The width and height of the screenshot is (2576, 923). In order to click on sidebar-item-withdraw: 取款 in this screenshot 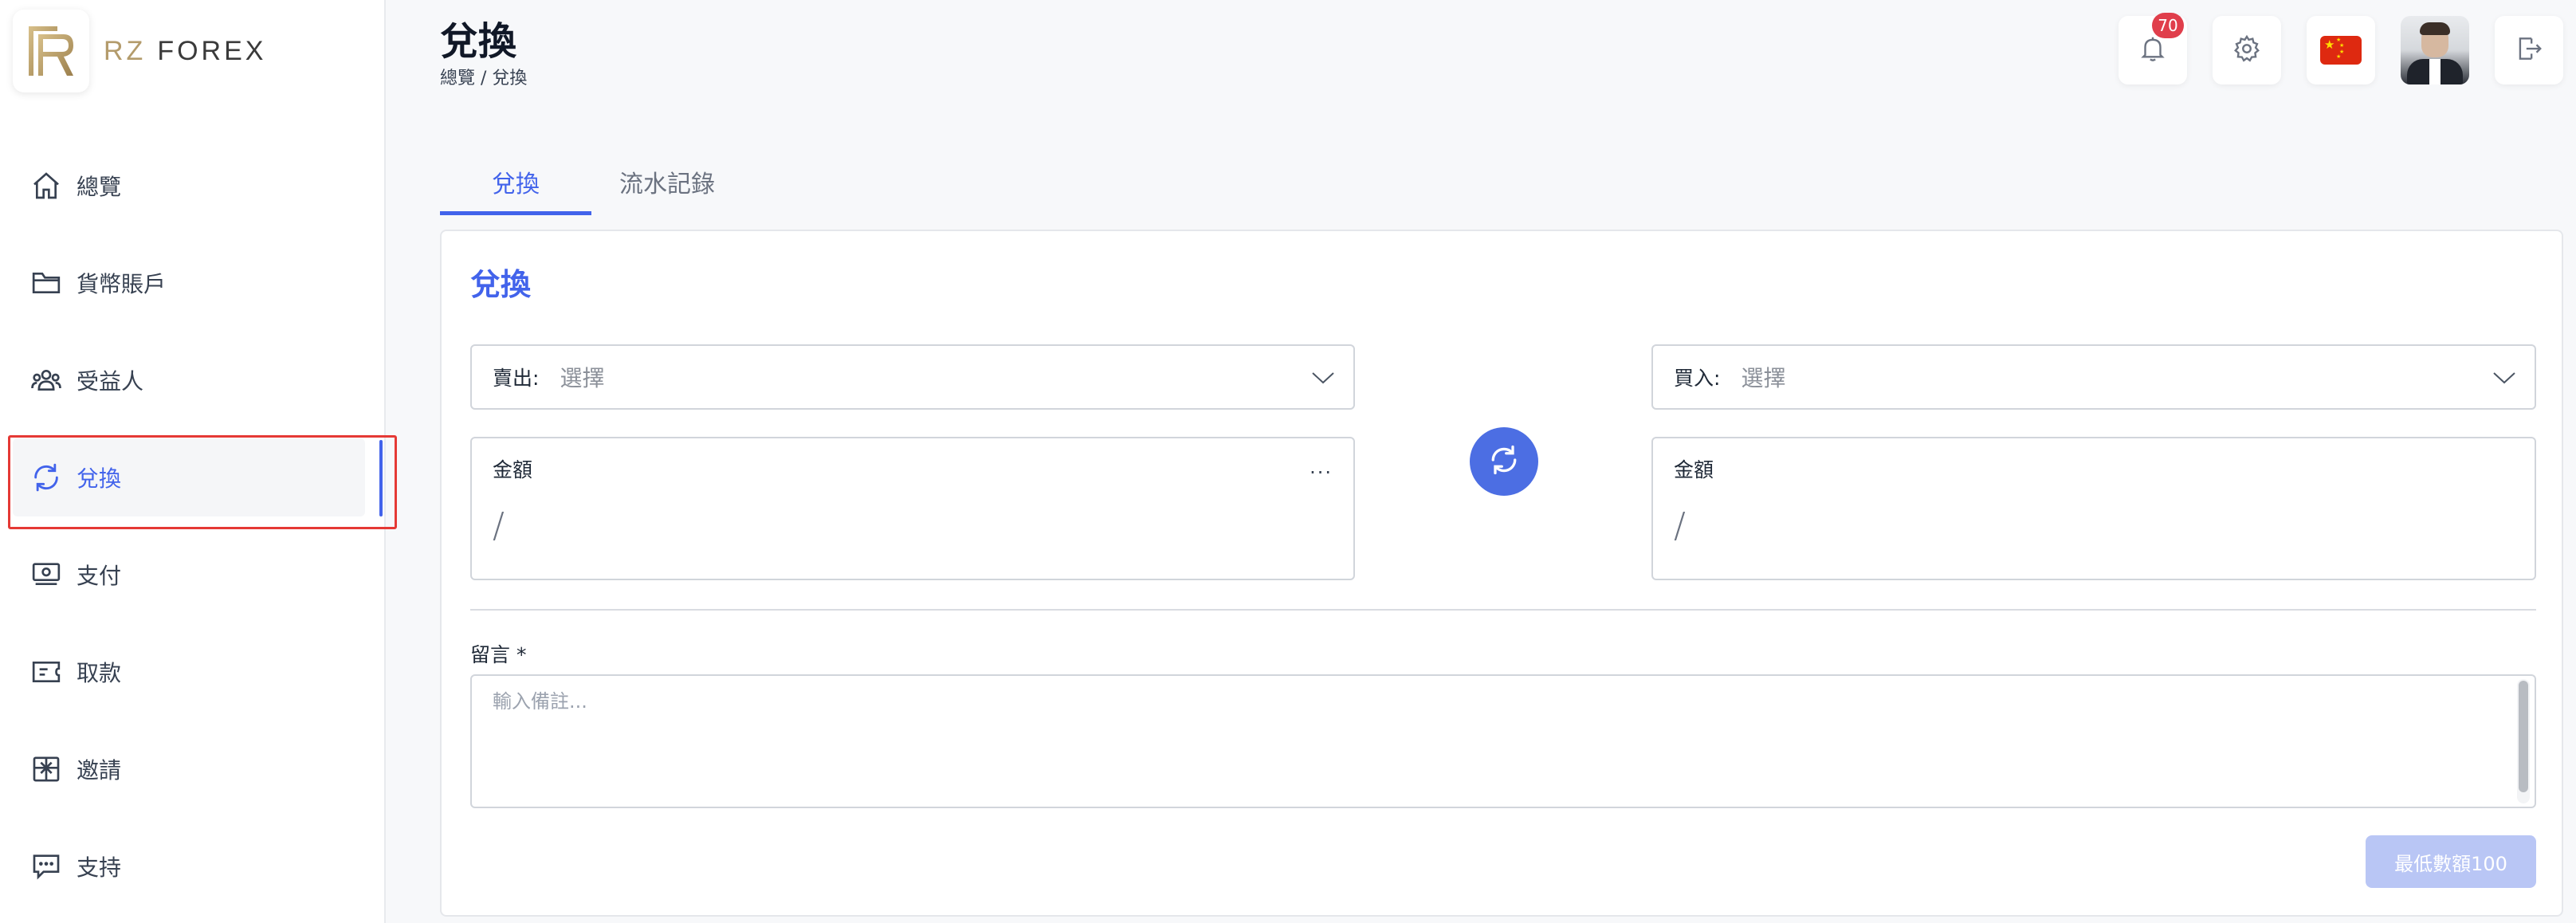, I will do `click(193, 672)`.